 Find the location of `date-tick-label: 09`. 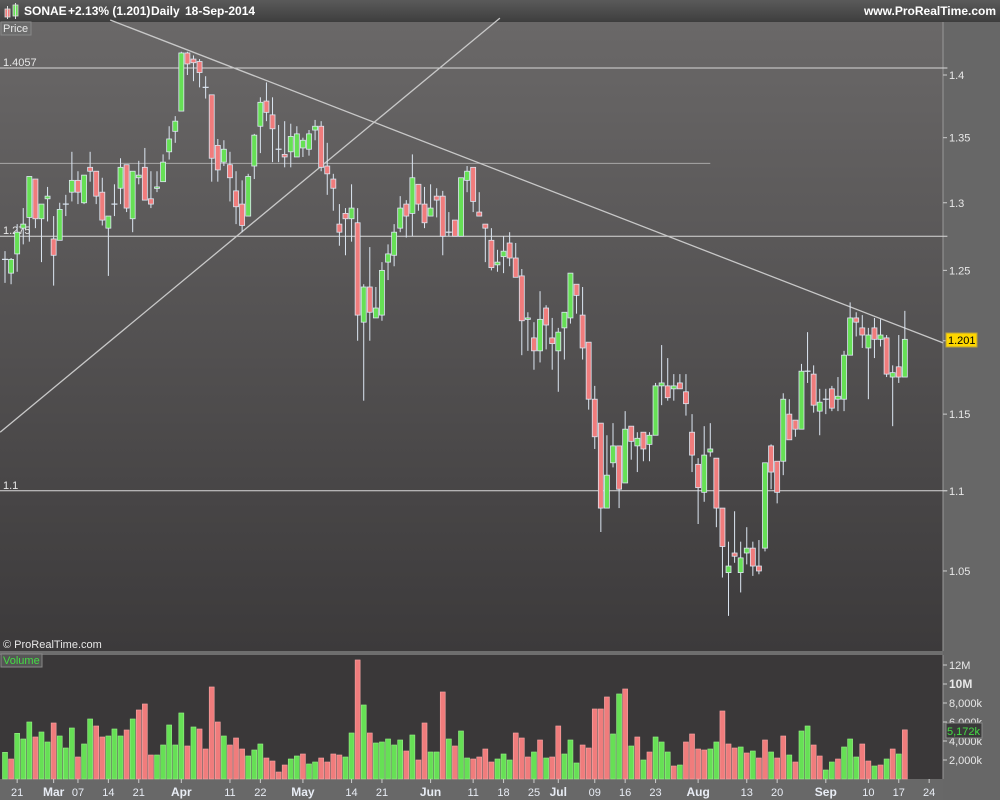

date-tick-label: 09 is located at coordinates (595, 793).